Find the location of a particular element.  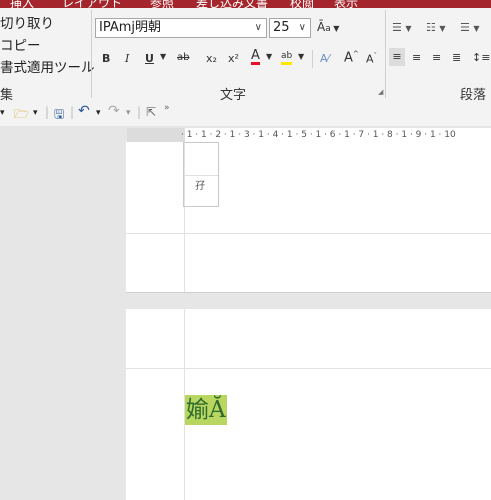

underline-button: U is located at coordinates (149, 58).